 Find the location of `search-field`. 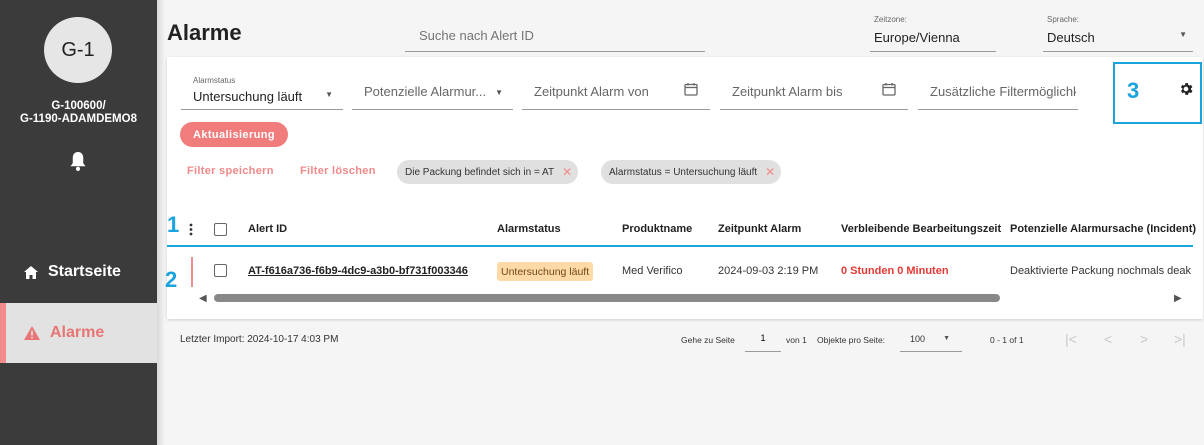

search-field is located at coordinates (555, 34).